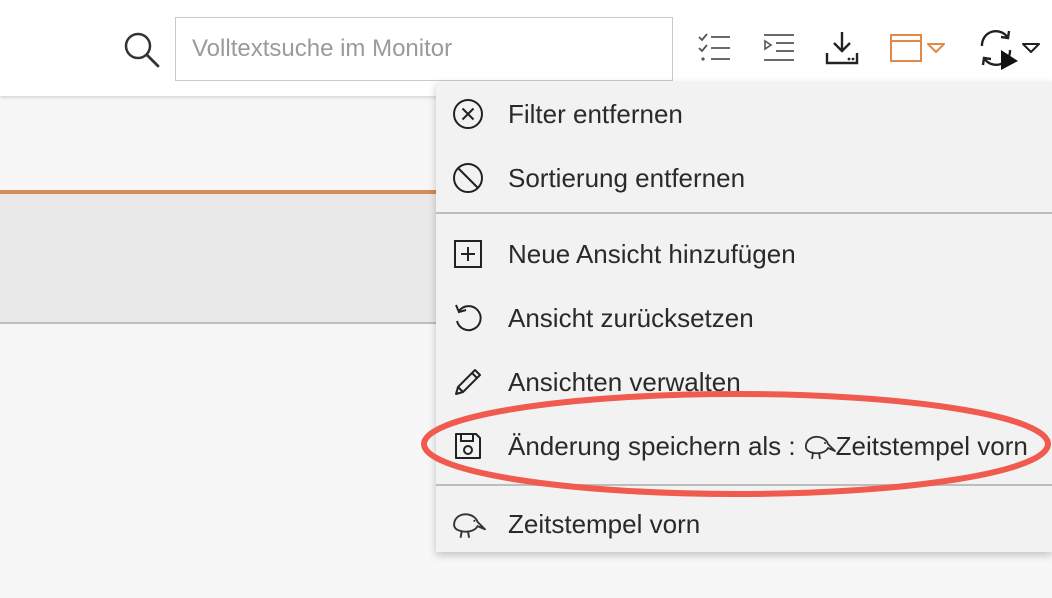  I want to click on menu-item-add-view: Neue Ansicht hinzufügen, so click(744, 254).